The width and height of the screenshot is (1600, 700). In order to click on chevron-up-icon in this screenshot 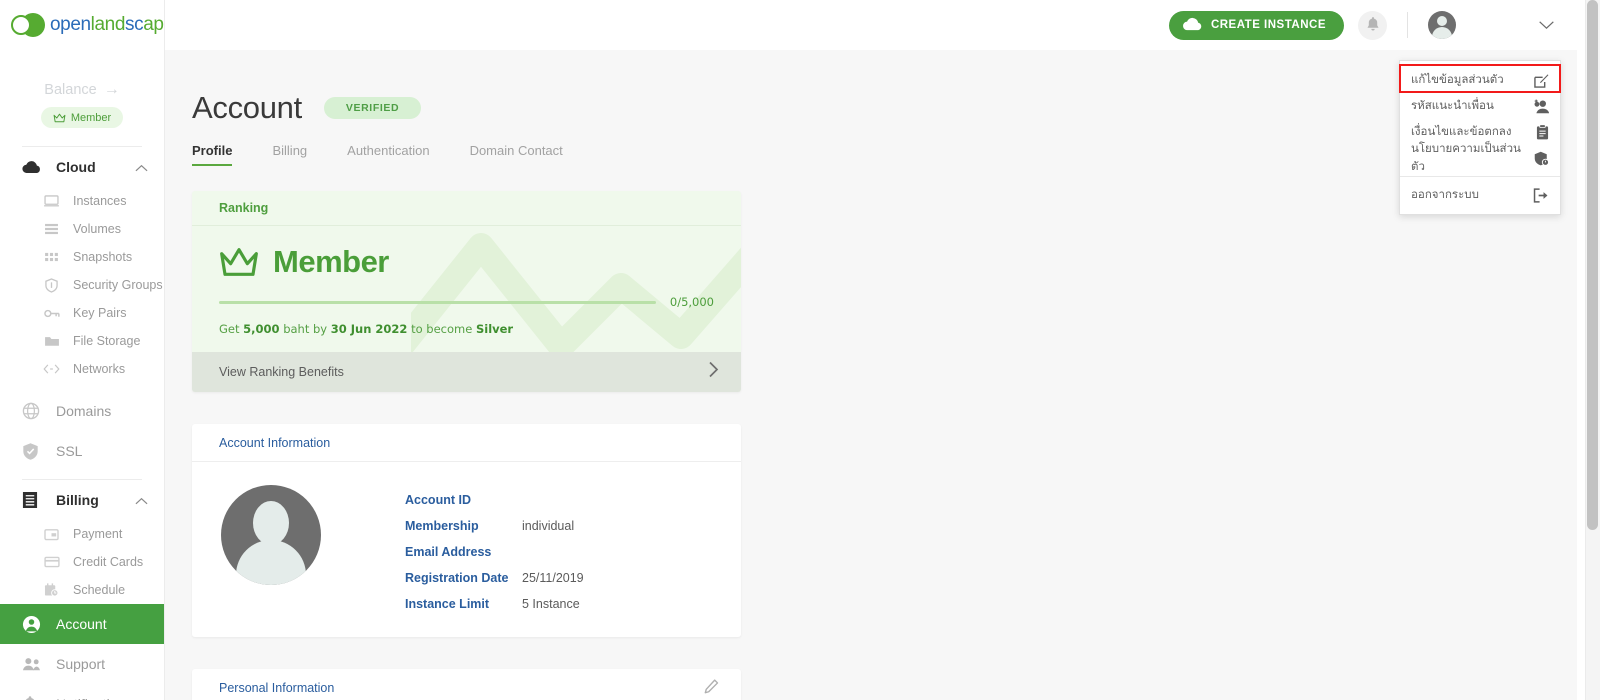, I will do `click(141, 167)`.